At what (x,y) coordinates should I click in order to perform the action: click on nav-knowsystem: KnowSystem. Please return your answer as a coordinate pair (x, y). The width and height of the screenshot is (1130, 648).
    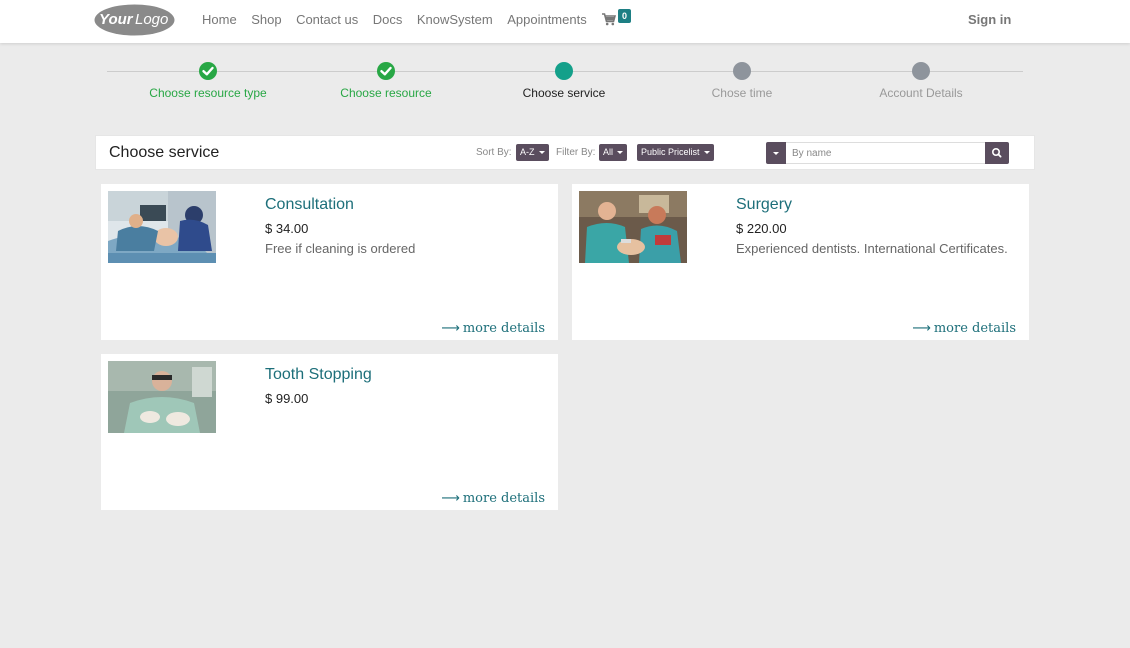
    Looking at the image, I should click on (455, 19).